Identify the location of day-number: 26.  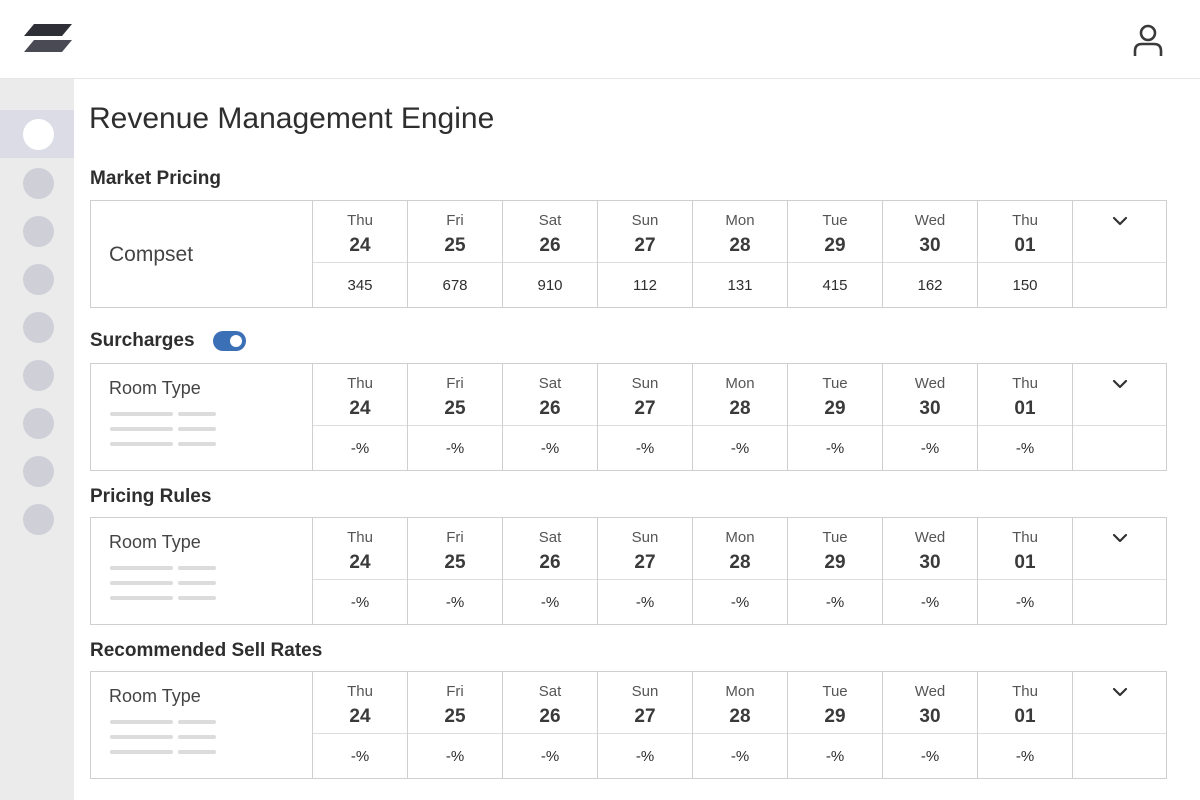
(550, 716).